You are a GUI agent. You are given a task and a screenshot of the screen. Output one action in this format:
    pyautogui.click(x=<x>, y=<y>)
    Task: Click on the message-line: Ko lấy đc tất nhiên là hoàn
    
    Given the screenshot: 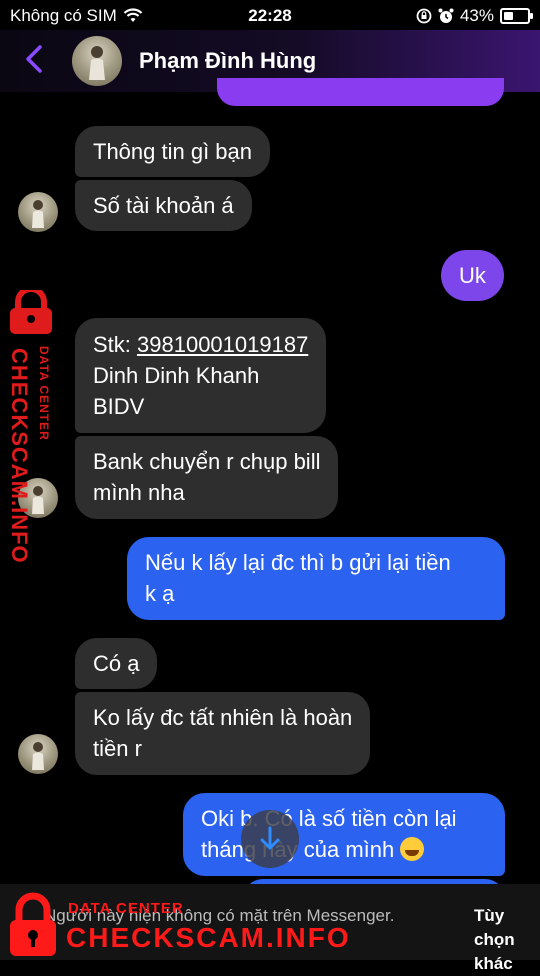 What is the action you would take?
    pyautogui.click(x=223, y=717)
    